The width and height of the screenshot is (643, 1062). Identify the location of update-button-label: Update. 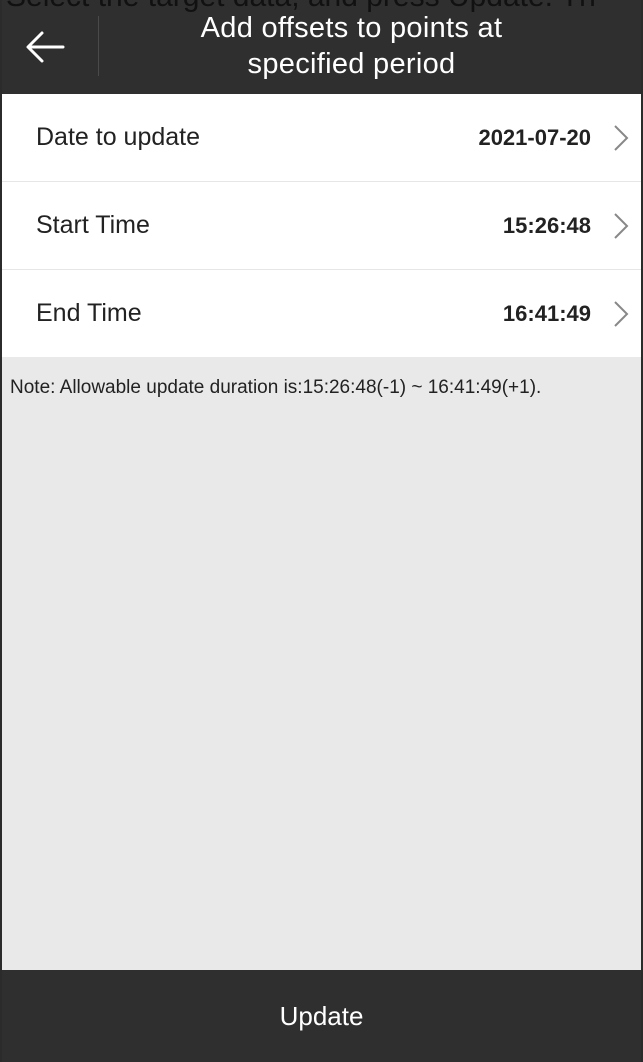
(321, 1015).